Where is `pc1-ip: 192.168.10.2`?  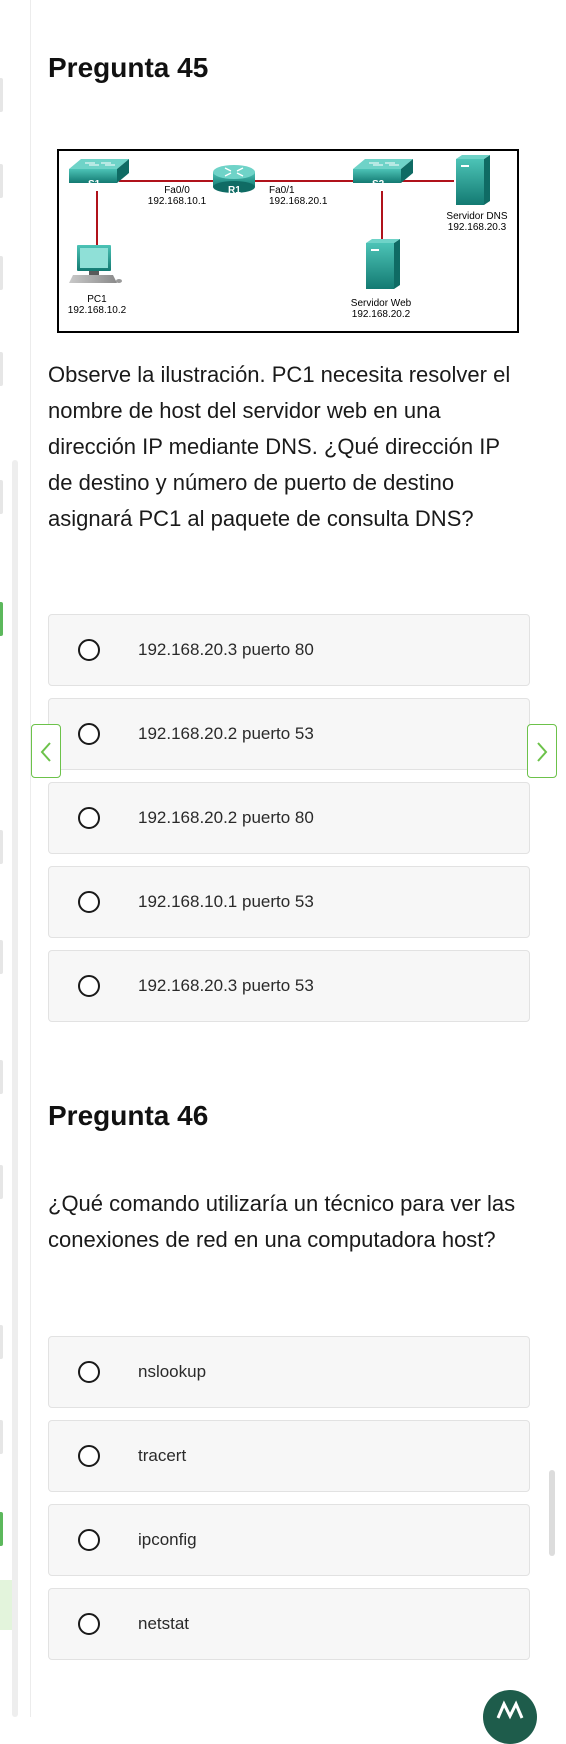 pc1-ip: 192.168.10.2 is located at coordinates (97, 310).